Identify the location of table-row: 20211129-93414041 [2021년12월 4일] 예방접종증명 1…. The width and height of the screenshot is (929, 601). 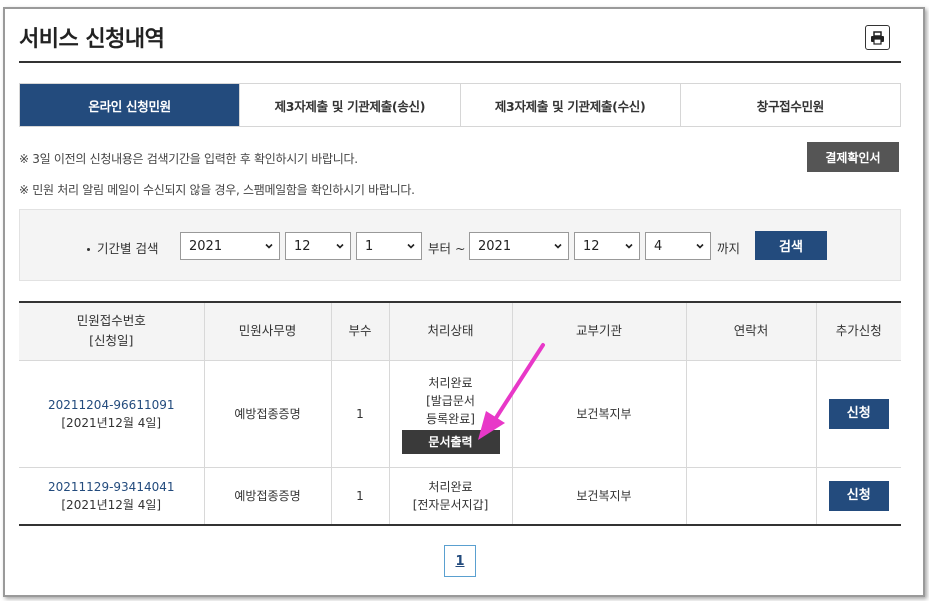
(460, 496).